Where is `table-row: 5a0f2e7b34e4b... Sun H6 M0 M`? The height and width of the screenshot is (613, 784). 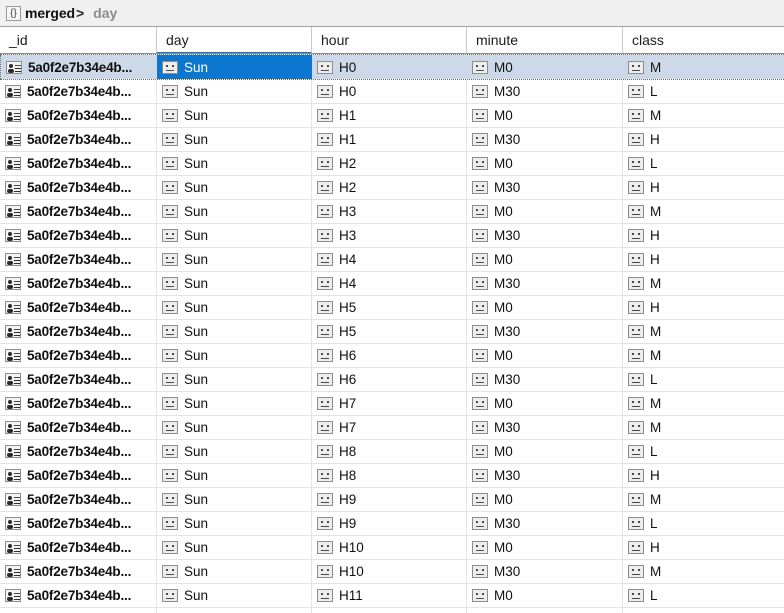 table-row: 5a0f2e7b34e4b... Sun H6 M0 M is located at coordinates (392, 356).